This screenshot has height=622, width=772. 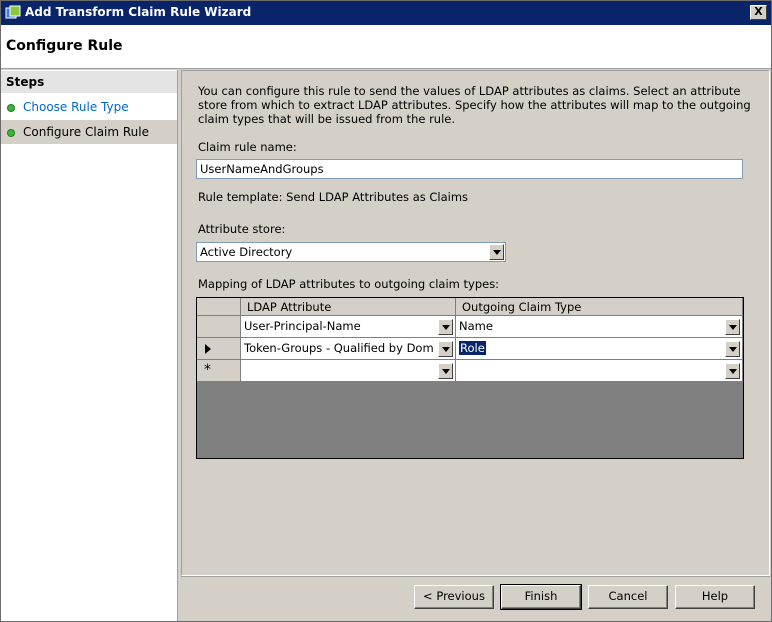 I want to click on close-icon: X, so click(x=758, y=12).